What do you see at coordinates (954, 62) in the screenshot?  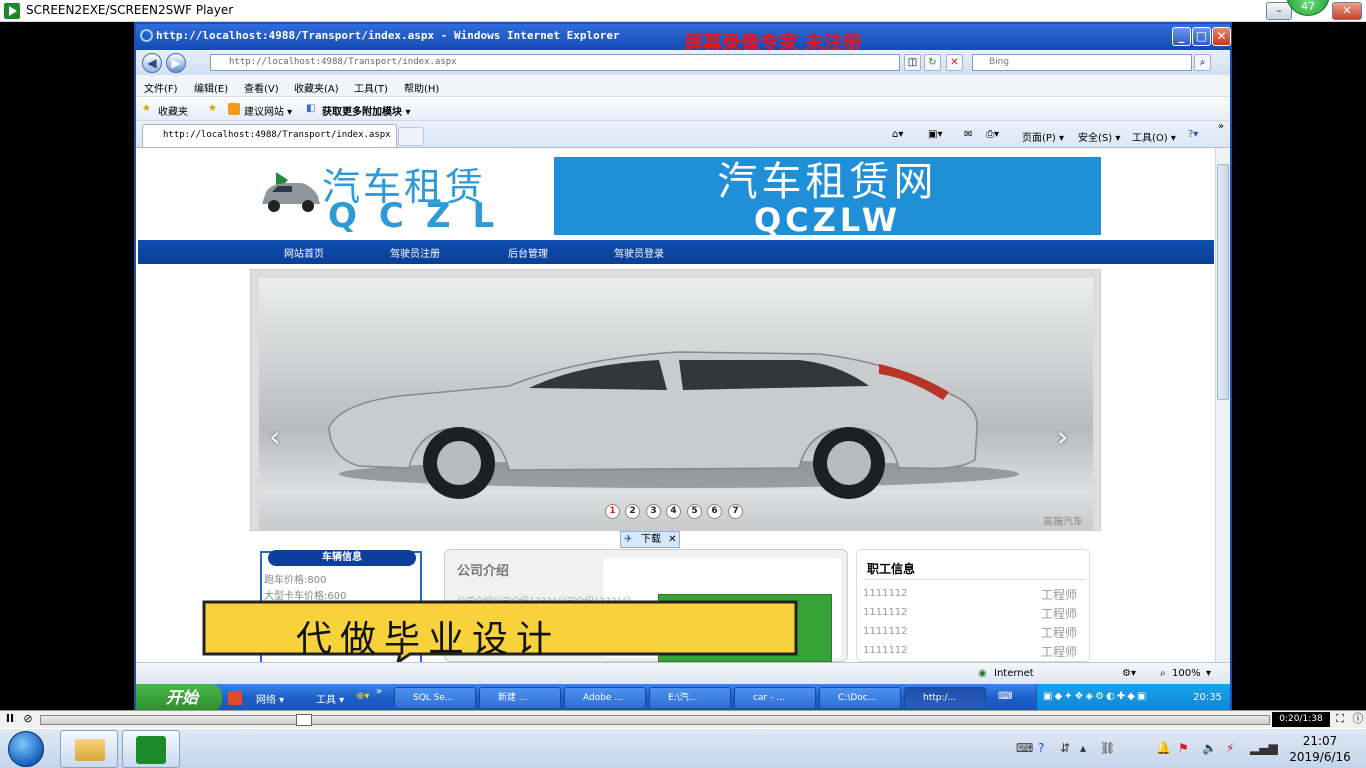 I see `stop-icon: ✕` at bounding box center [954, 62].